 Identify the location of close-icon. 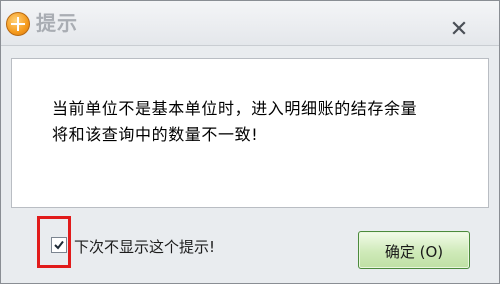
(459, 28).